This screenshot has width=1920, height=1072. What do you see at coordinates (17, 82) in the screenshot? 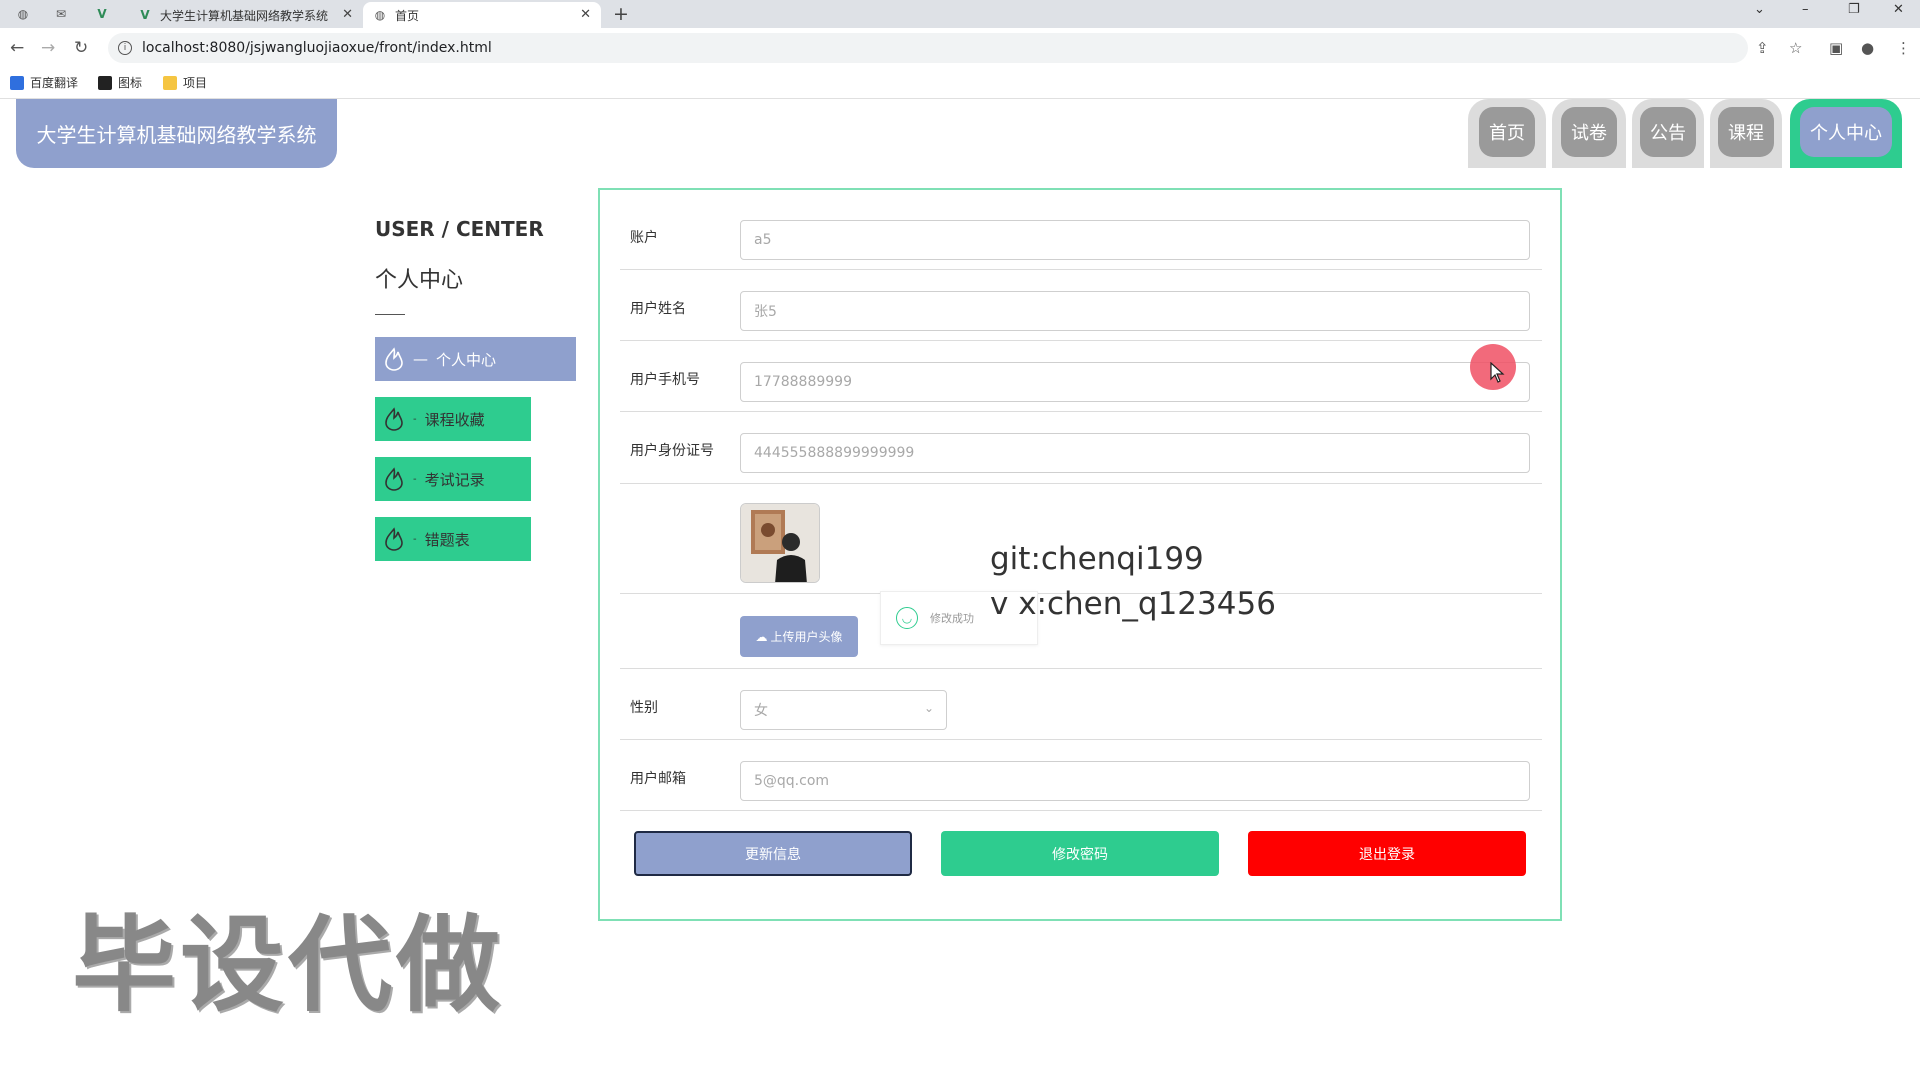
I see `translate-icon` at bounding box center [17, 82].